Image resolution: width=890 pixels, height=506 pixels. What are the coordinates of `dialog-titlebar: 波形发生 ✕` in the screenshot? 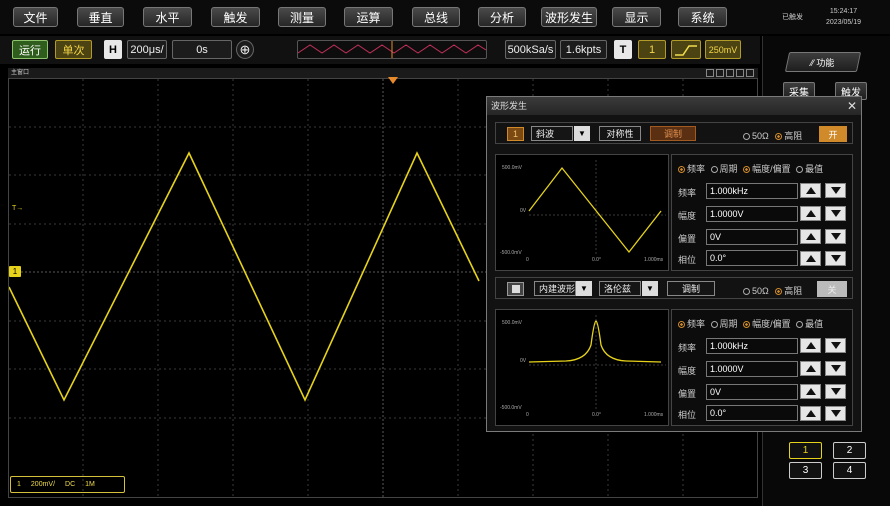 It's located at (674, 106).